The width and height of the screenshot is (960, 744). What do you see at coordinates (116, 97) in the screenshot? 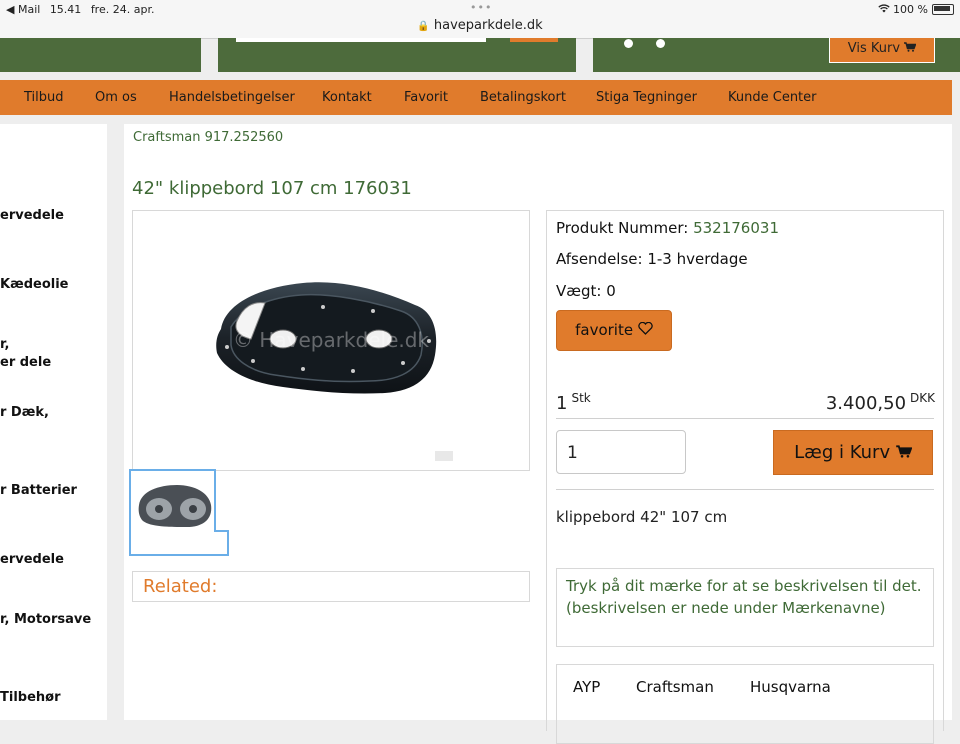
I see `nav-om-os: Om os` at bounding box center [116, 97].